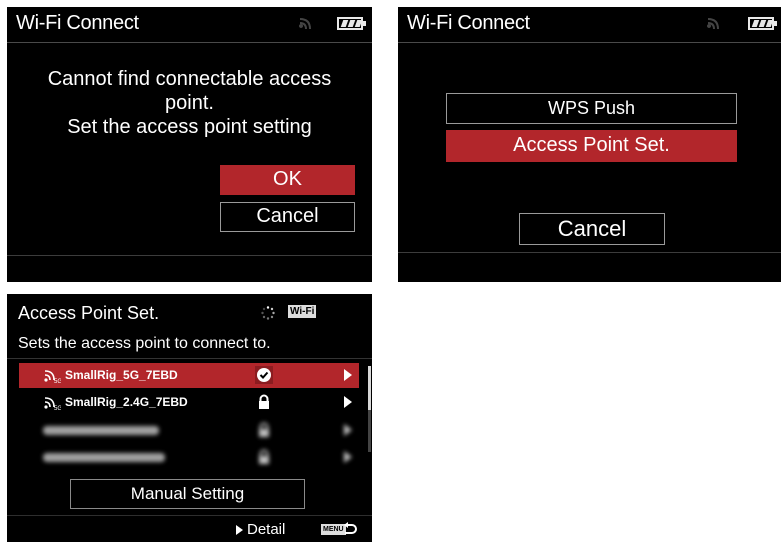 This screenshot has height=542, width=781. I want to click on subtitle-divider, so click(189, 358).